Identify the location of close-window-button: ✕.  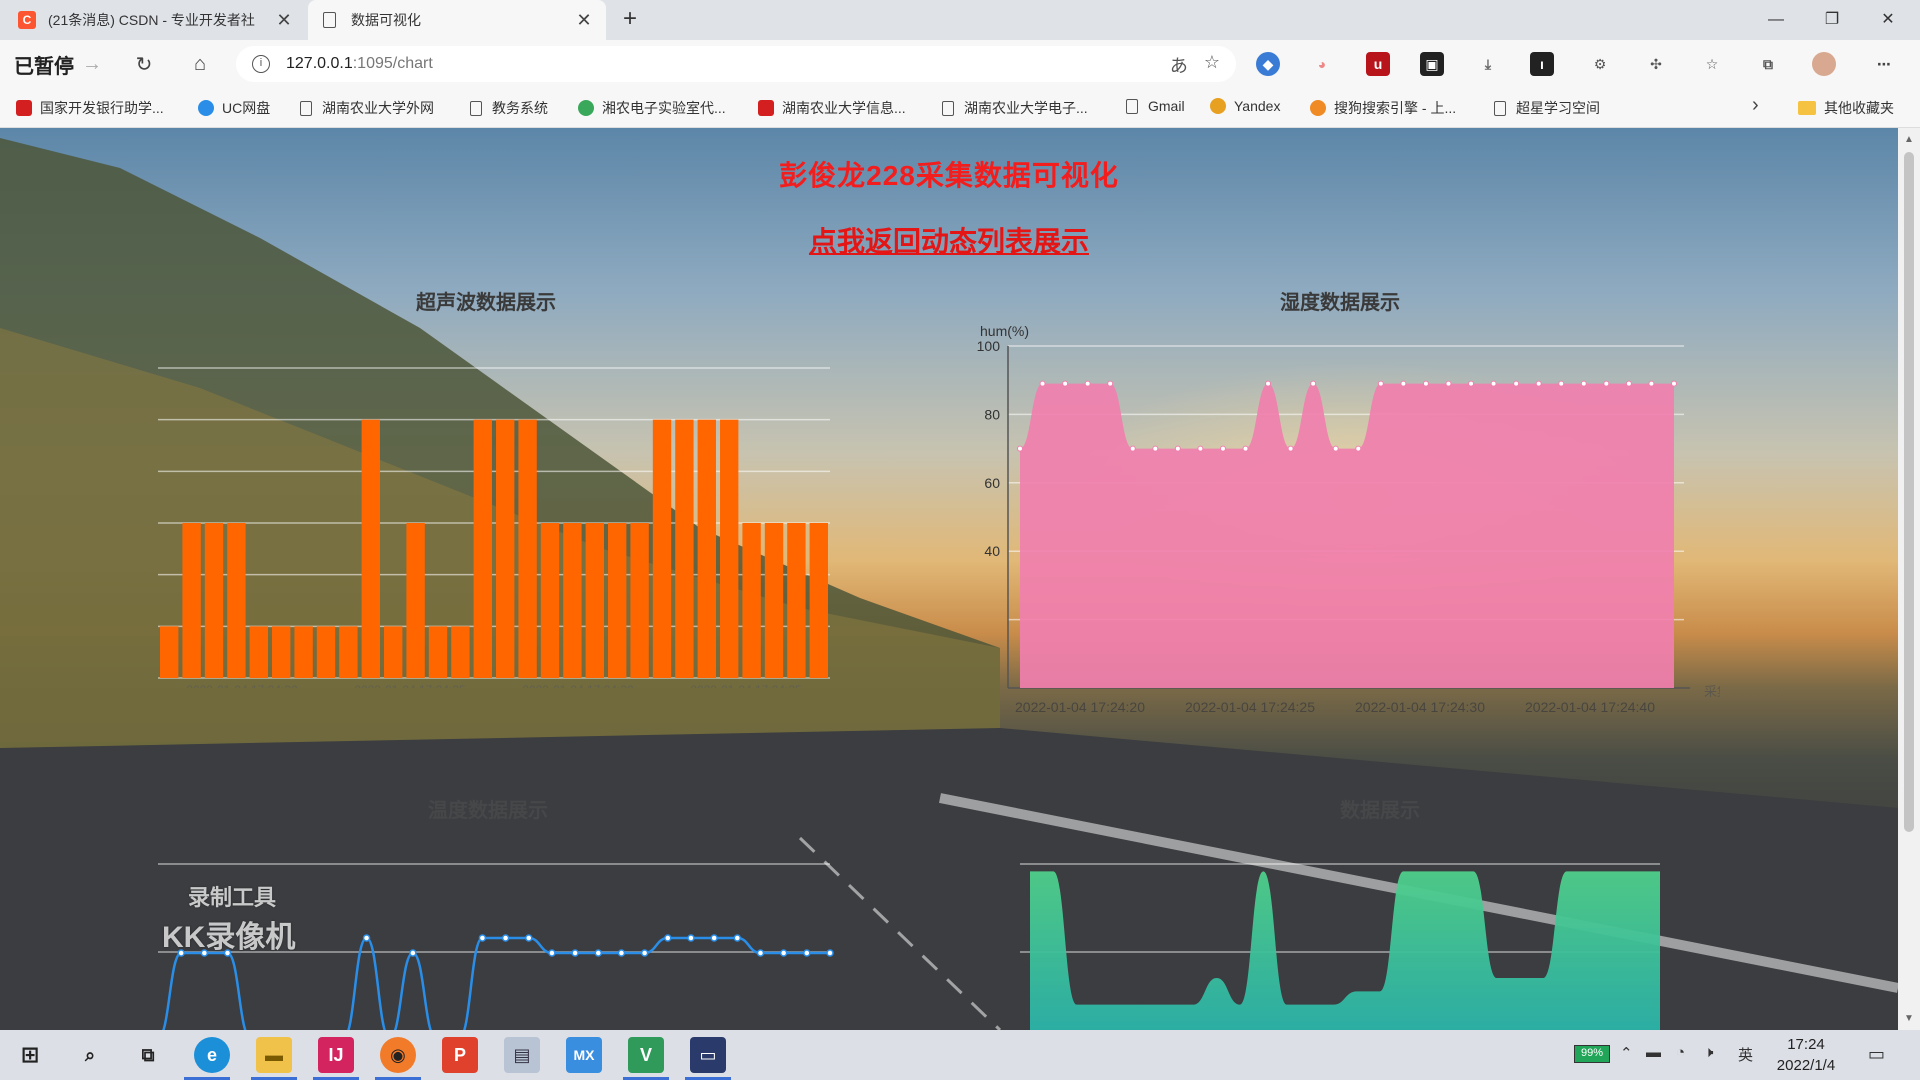
(1888, 20).